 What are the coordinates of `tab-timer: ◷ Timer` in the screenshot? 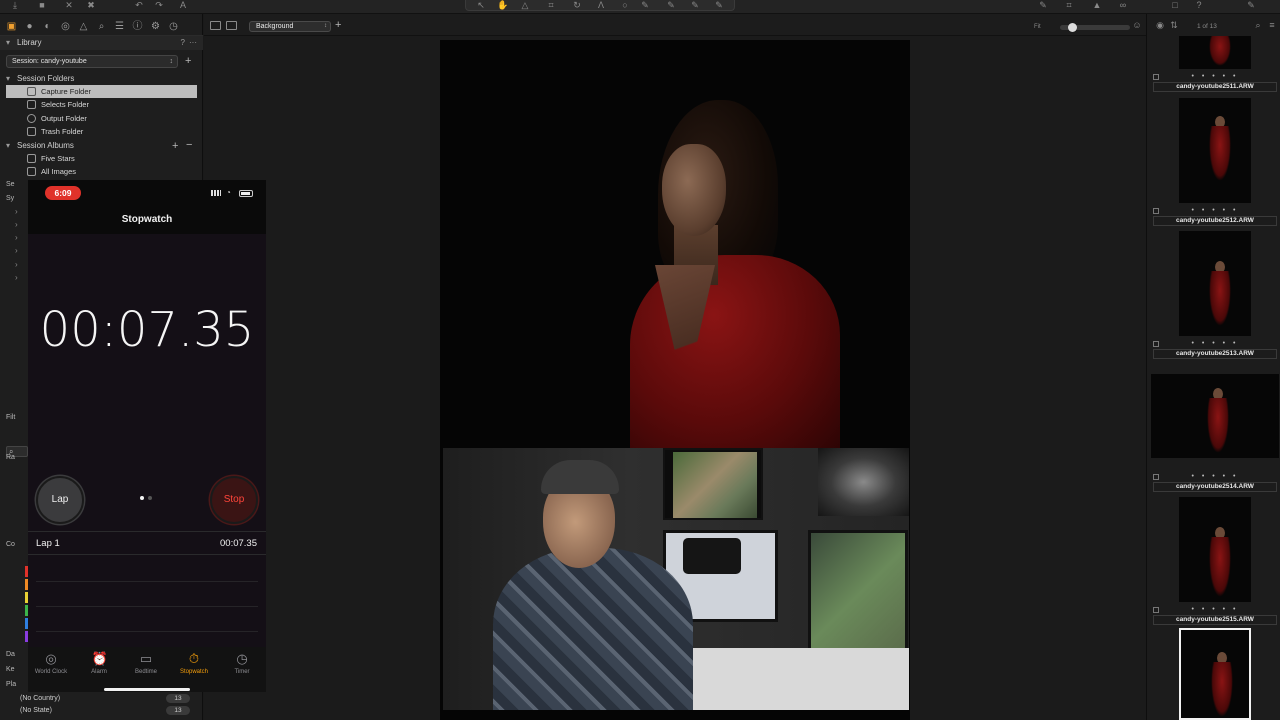 It's located at (242, 666).